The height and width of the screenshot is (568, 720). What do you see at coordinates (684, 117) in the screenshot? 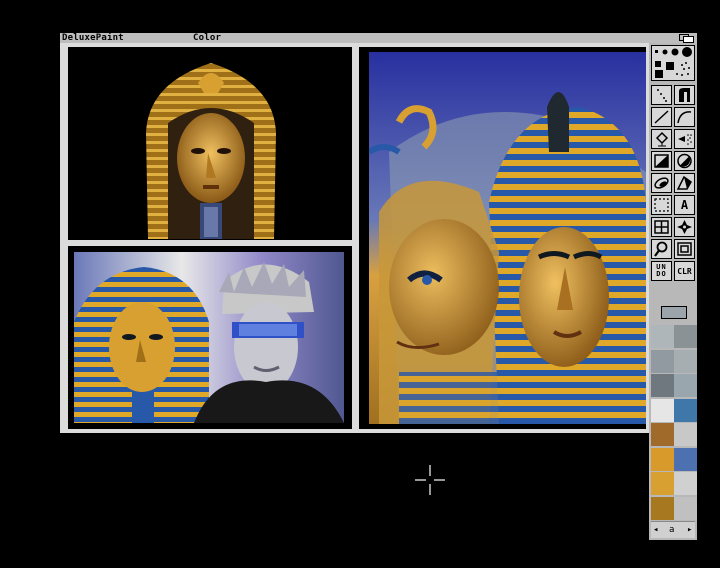
I see `curve-icon` at bounding box center [684, 117].